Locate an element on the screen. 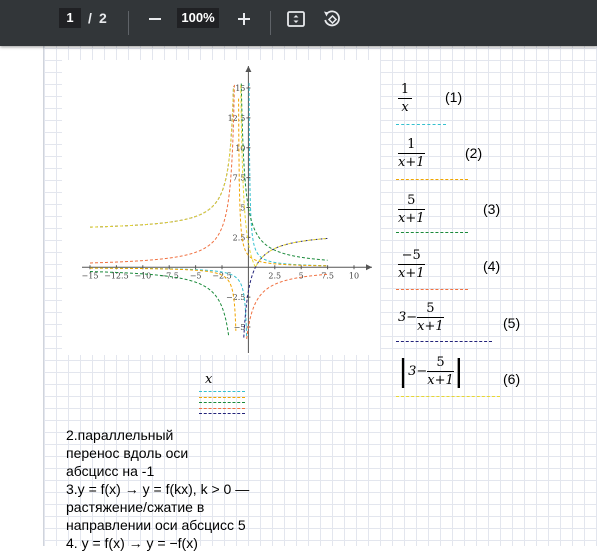  y-tick-label: 15 is located at coordinates (240, 88).